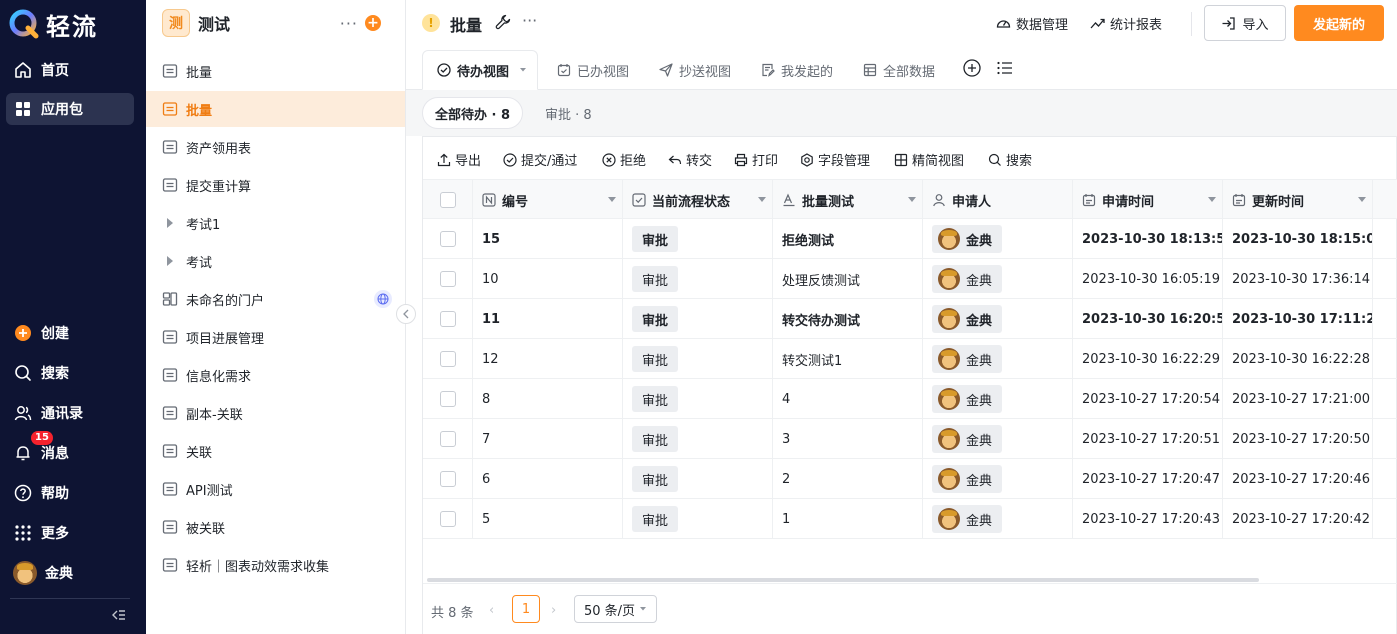  I want to click on sidebar-folder-exam: 考试, so click(275, 261).